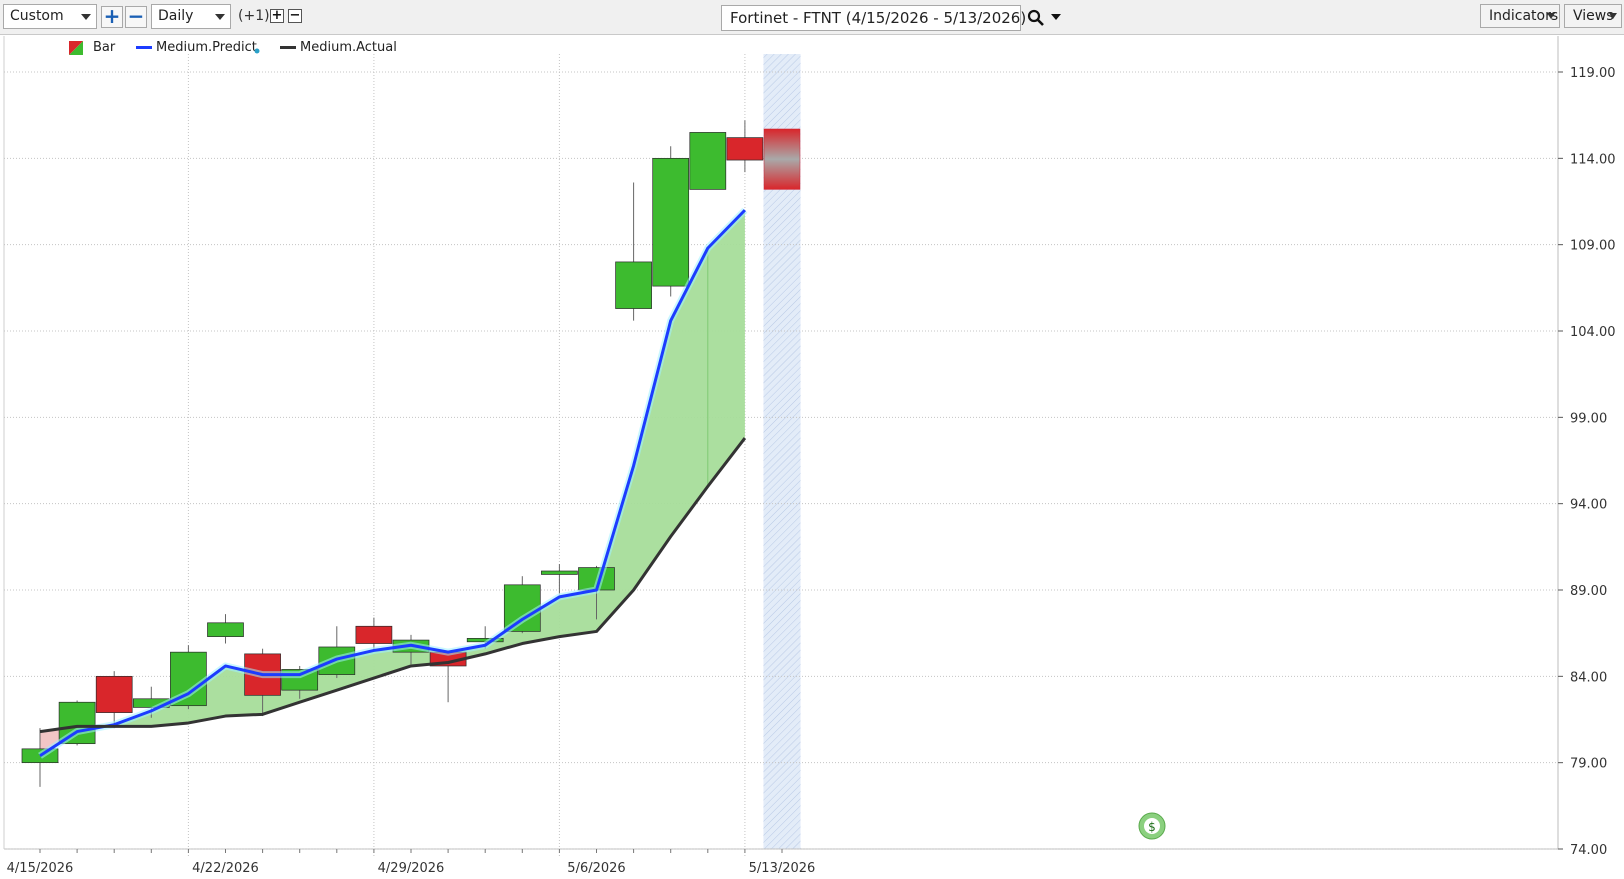 The image size is (1624, 879). What do you see at coordinates (225, 868) in the screenshot?
I see `x-tick-label: 4/22/2026` at bounding box center [225, 868].